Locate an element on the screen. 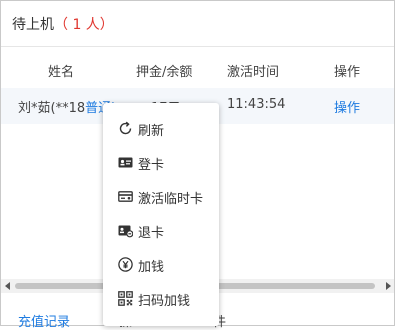 The height and width of the screenshot is (330, 395). menu-item-add-money: 加钱 is located at coordinates (161, 264).